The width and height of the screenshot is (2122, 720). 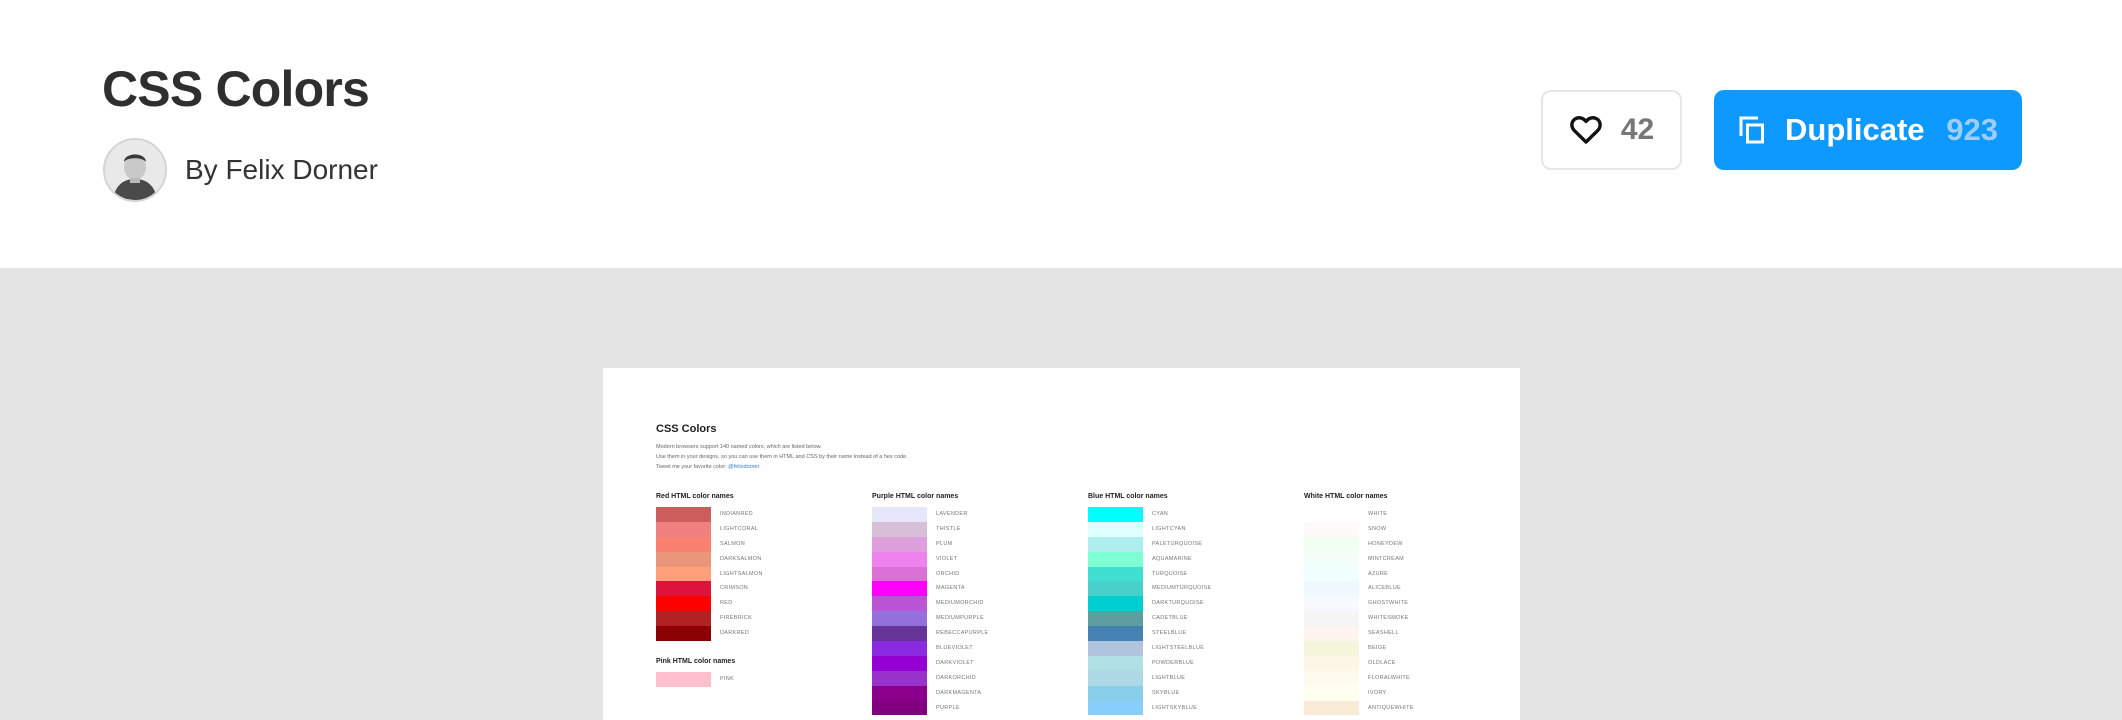 I want to click on column-title: Blue HTML color names, so click(x=1128, y=496).